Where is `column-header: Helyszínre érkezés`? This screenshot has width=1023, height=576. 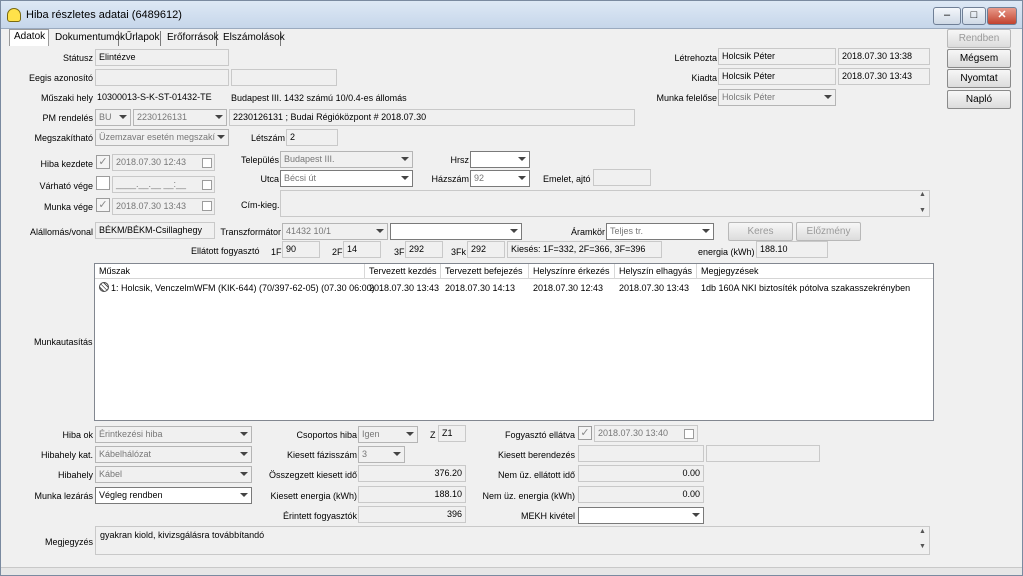
column-header: Helyszínre érkezés is located at coordinates (572, 271).